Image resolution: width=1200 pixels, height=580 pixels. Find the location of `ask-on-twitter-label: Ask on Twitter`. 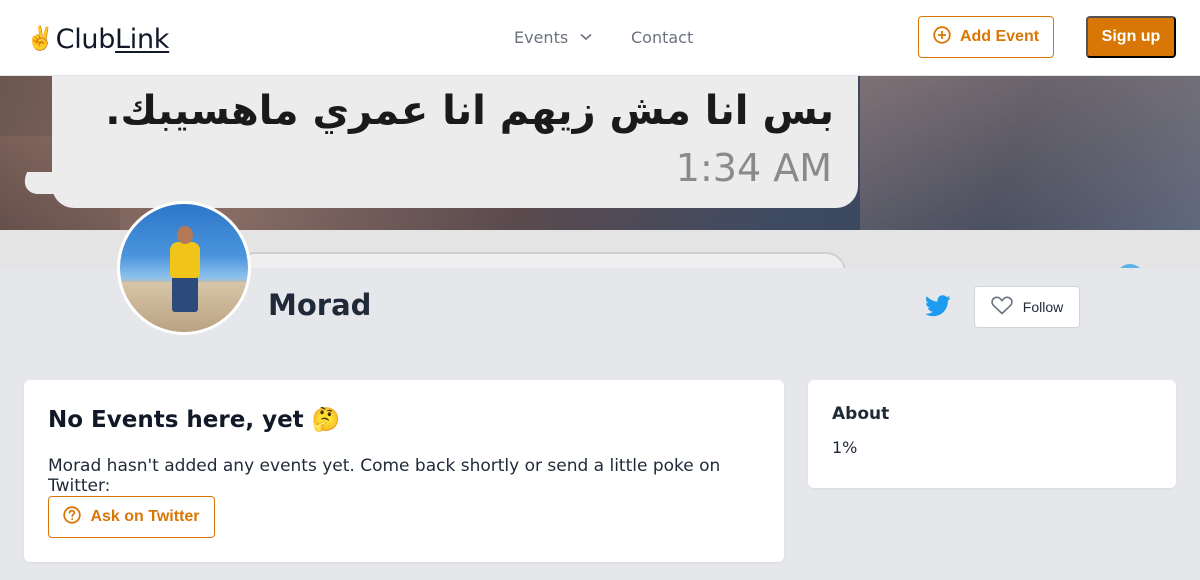

ask-on-twitter-label: Ask on Twitter is located at coordinates (145, 516).